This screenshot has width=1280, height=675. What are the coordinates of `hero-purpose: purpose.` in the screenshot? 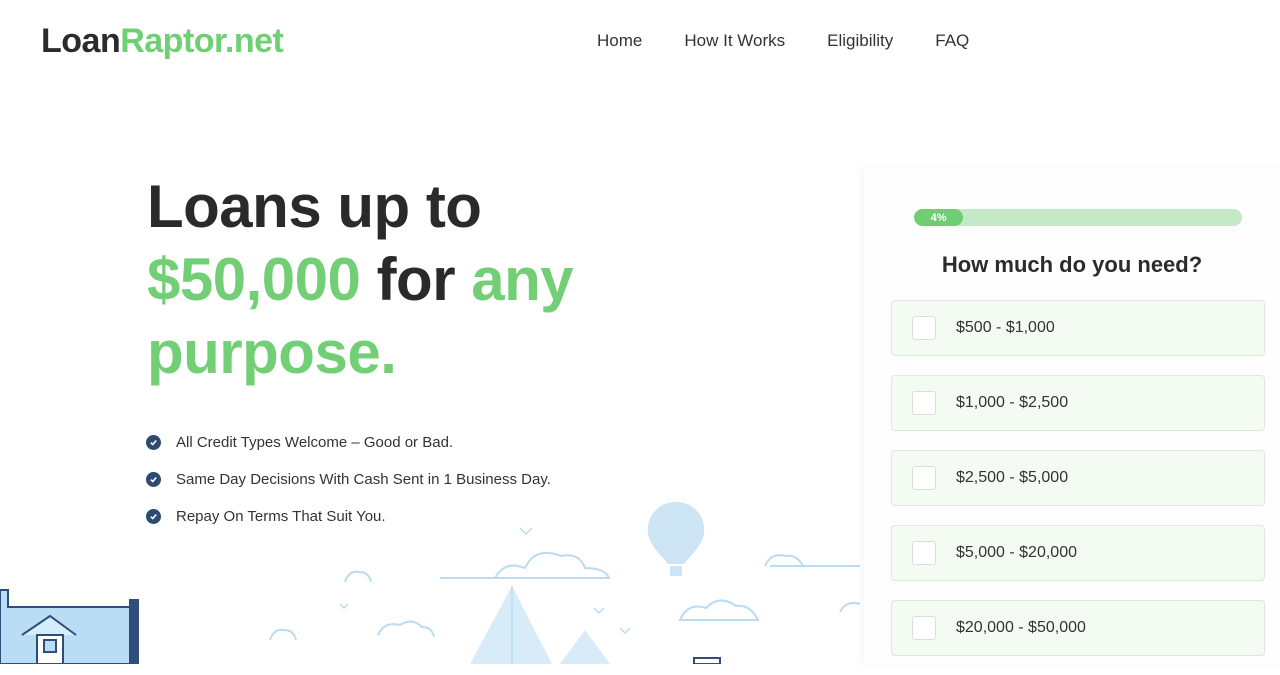 It's located at (271, 352).